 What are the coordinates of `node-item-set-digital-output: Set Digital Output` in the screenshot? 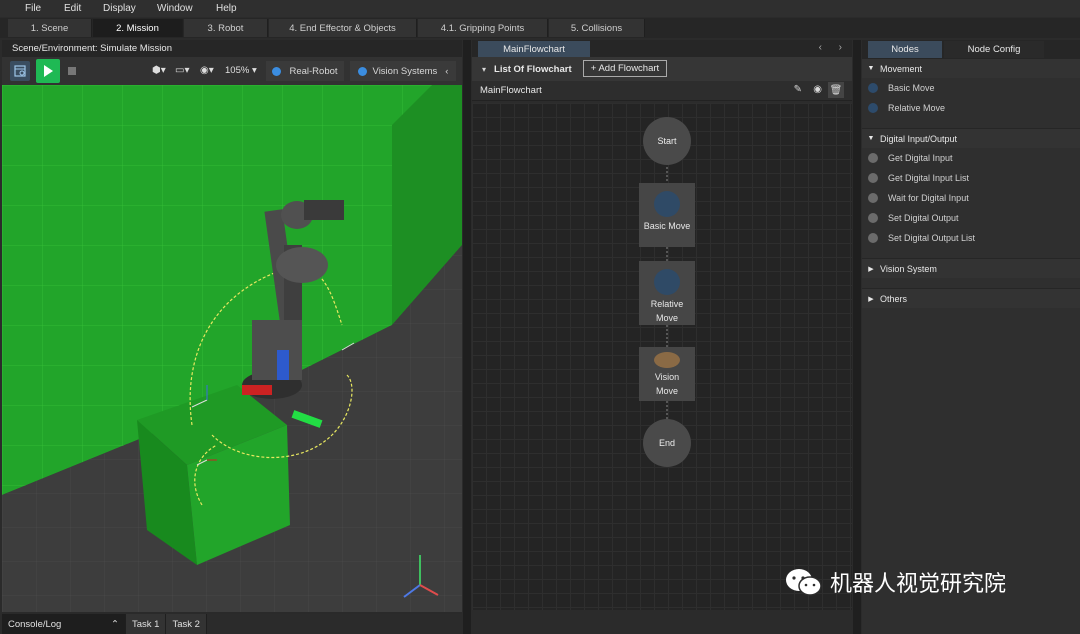 It's located at (971, 218).